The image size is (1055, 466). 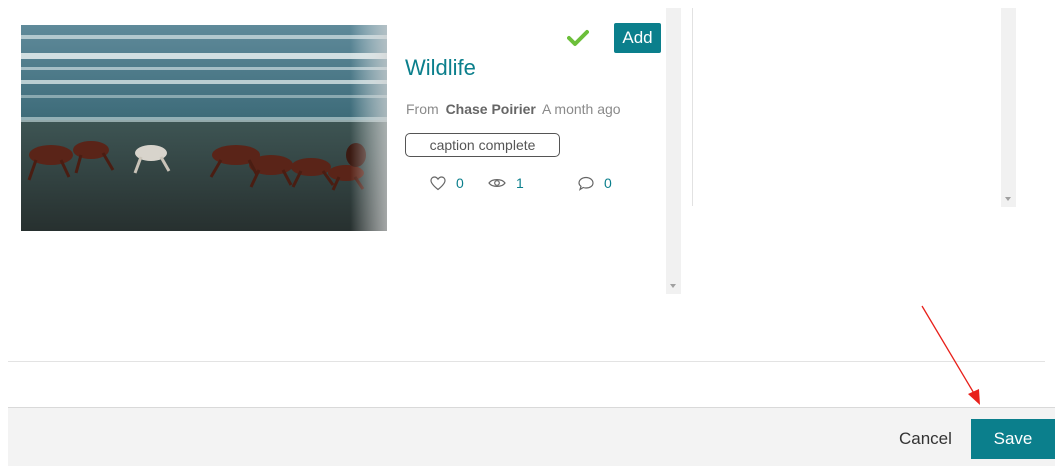 What do you see at coordinates (531, 436) in the screenshot?
I see `modal-footer: Cancel Save` at bounding box center [531, 436].